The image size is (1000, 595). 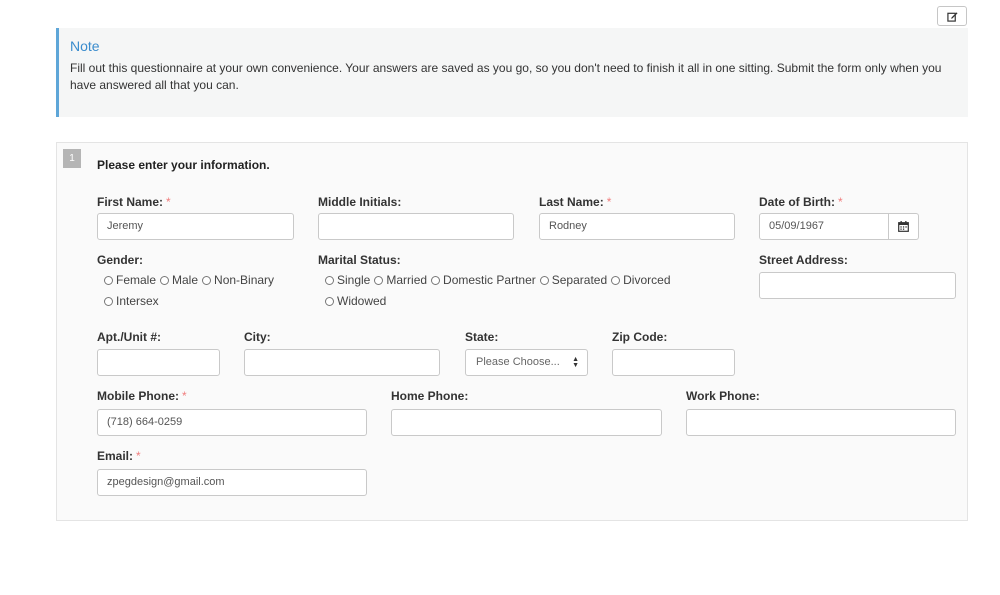 What do you see at coordinates (824, 226) in the screenshot?
I see `dob-input: 05/09/1967` at bounding box center [824, 226].